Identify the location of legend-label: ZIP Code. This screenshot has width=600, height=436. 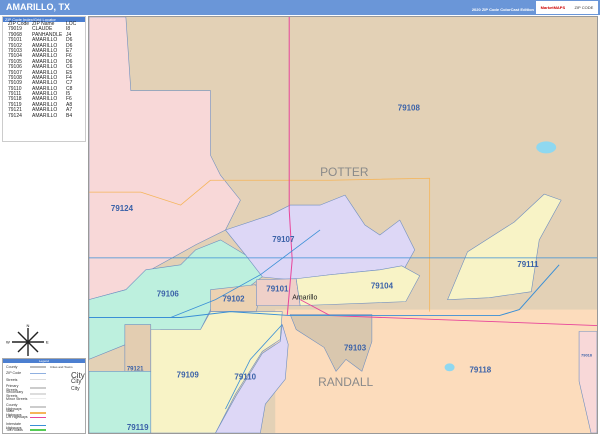
(14, 373).